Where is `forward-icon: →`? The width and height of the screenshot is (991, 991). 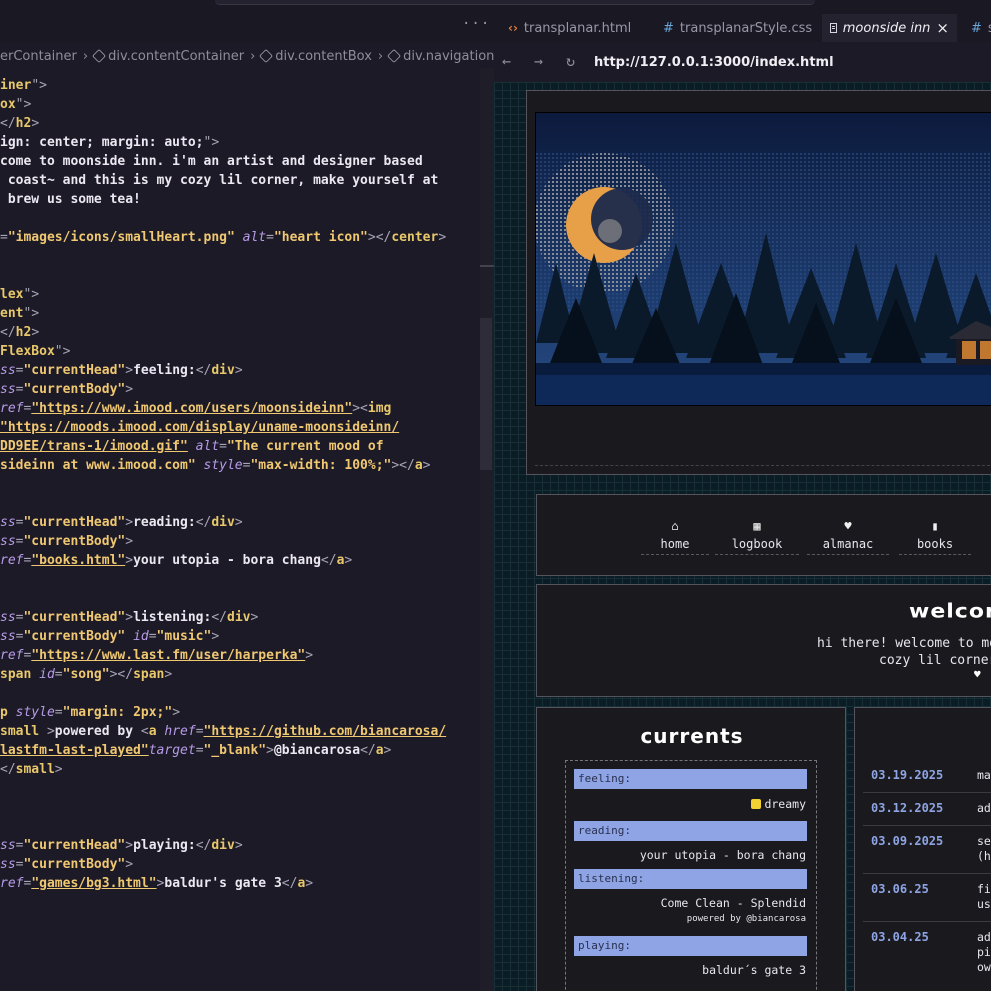 forward-icon: → is located at coordinates (538, 61).